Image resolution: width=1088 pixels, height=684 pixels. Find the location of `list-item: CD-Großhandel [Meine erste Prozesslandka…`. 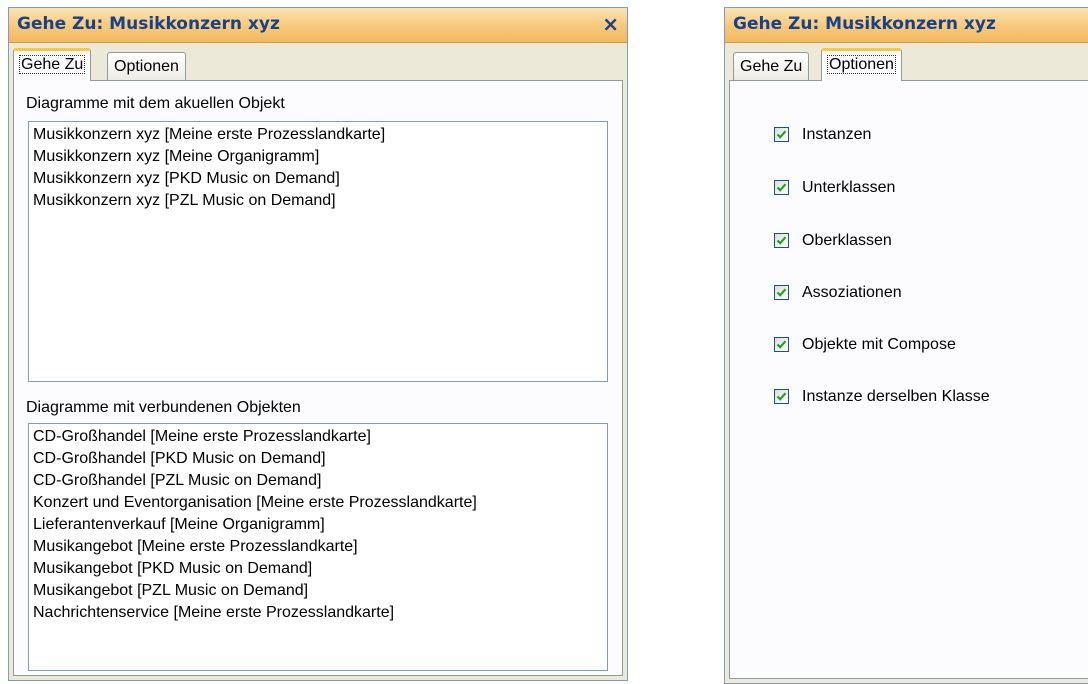

list-item: CD-Großhandel [Meine erste Prozesslandka… is located at coordinates (318, 437).